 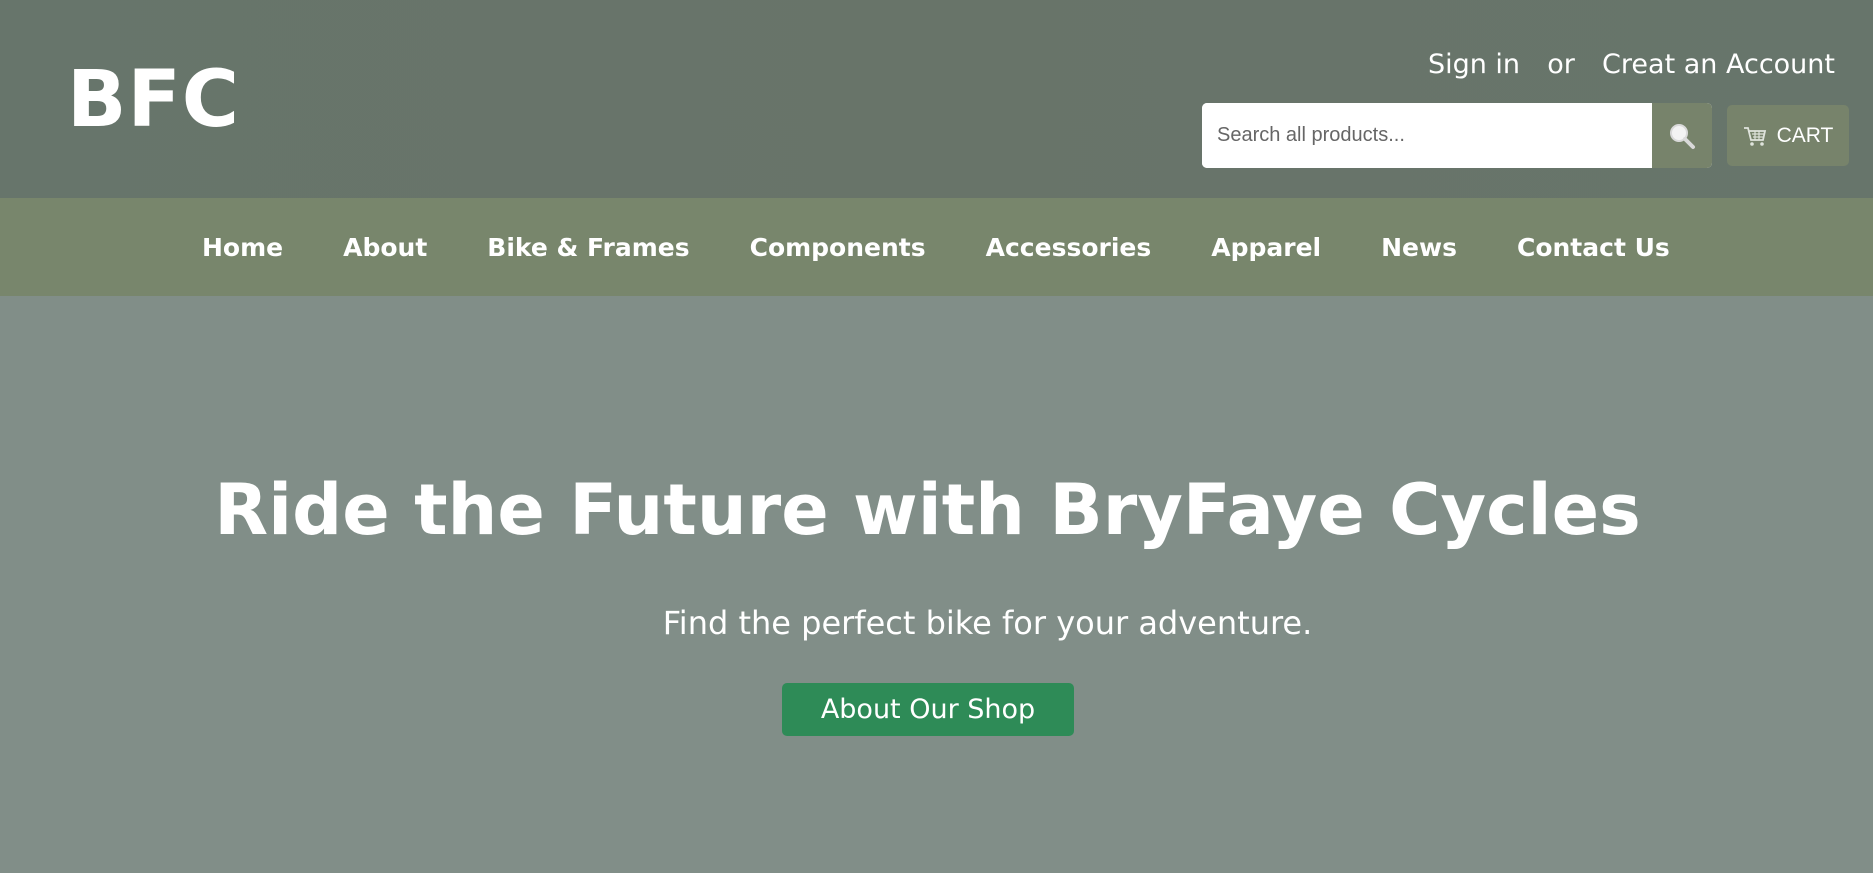 What do you see at coordinates (1593, 247) in the screenshot?
I see `nav-item-contact-us: Contact Us` at bounding box center [1593, 247].